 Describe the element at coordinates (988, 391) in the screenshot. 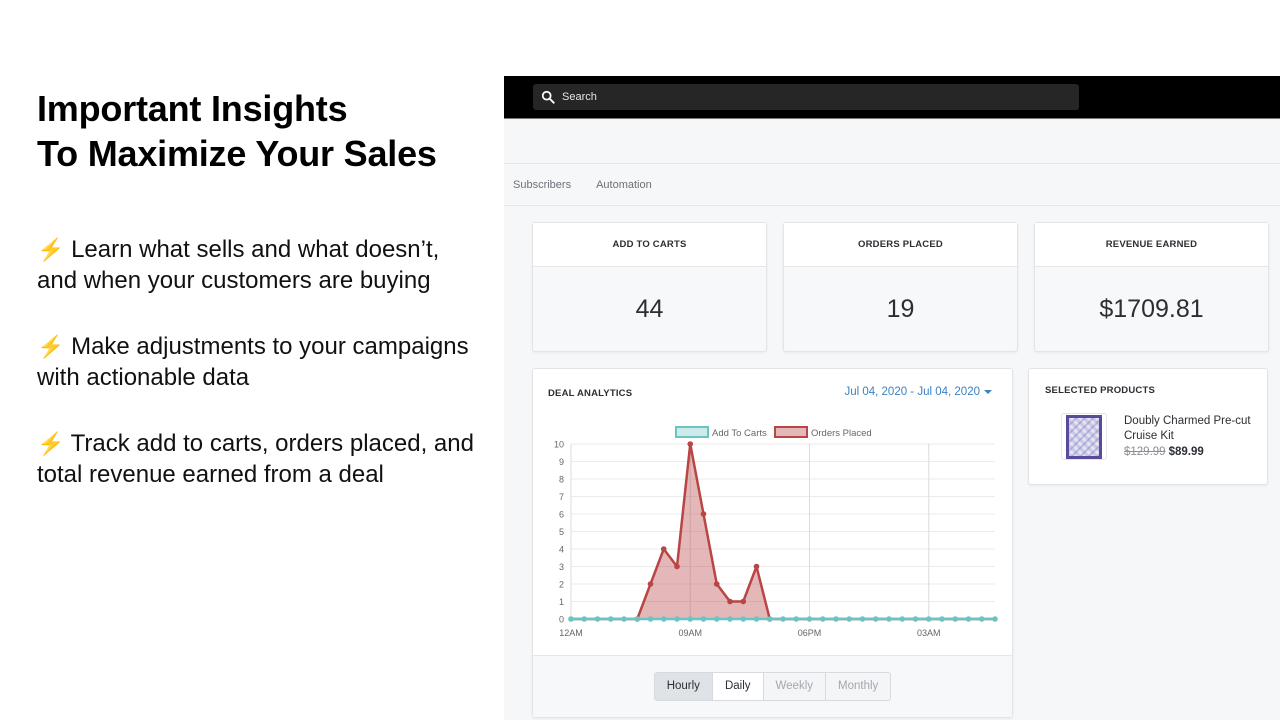

I see `caret-down-icon` at that location.